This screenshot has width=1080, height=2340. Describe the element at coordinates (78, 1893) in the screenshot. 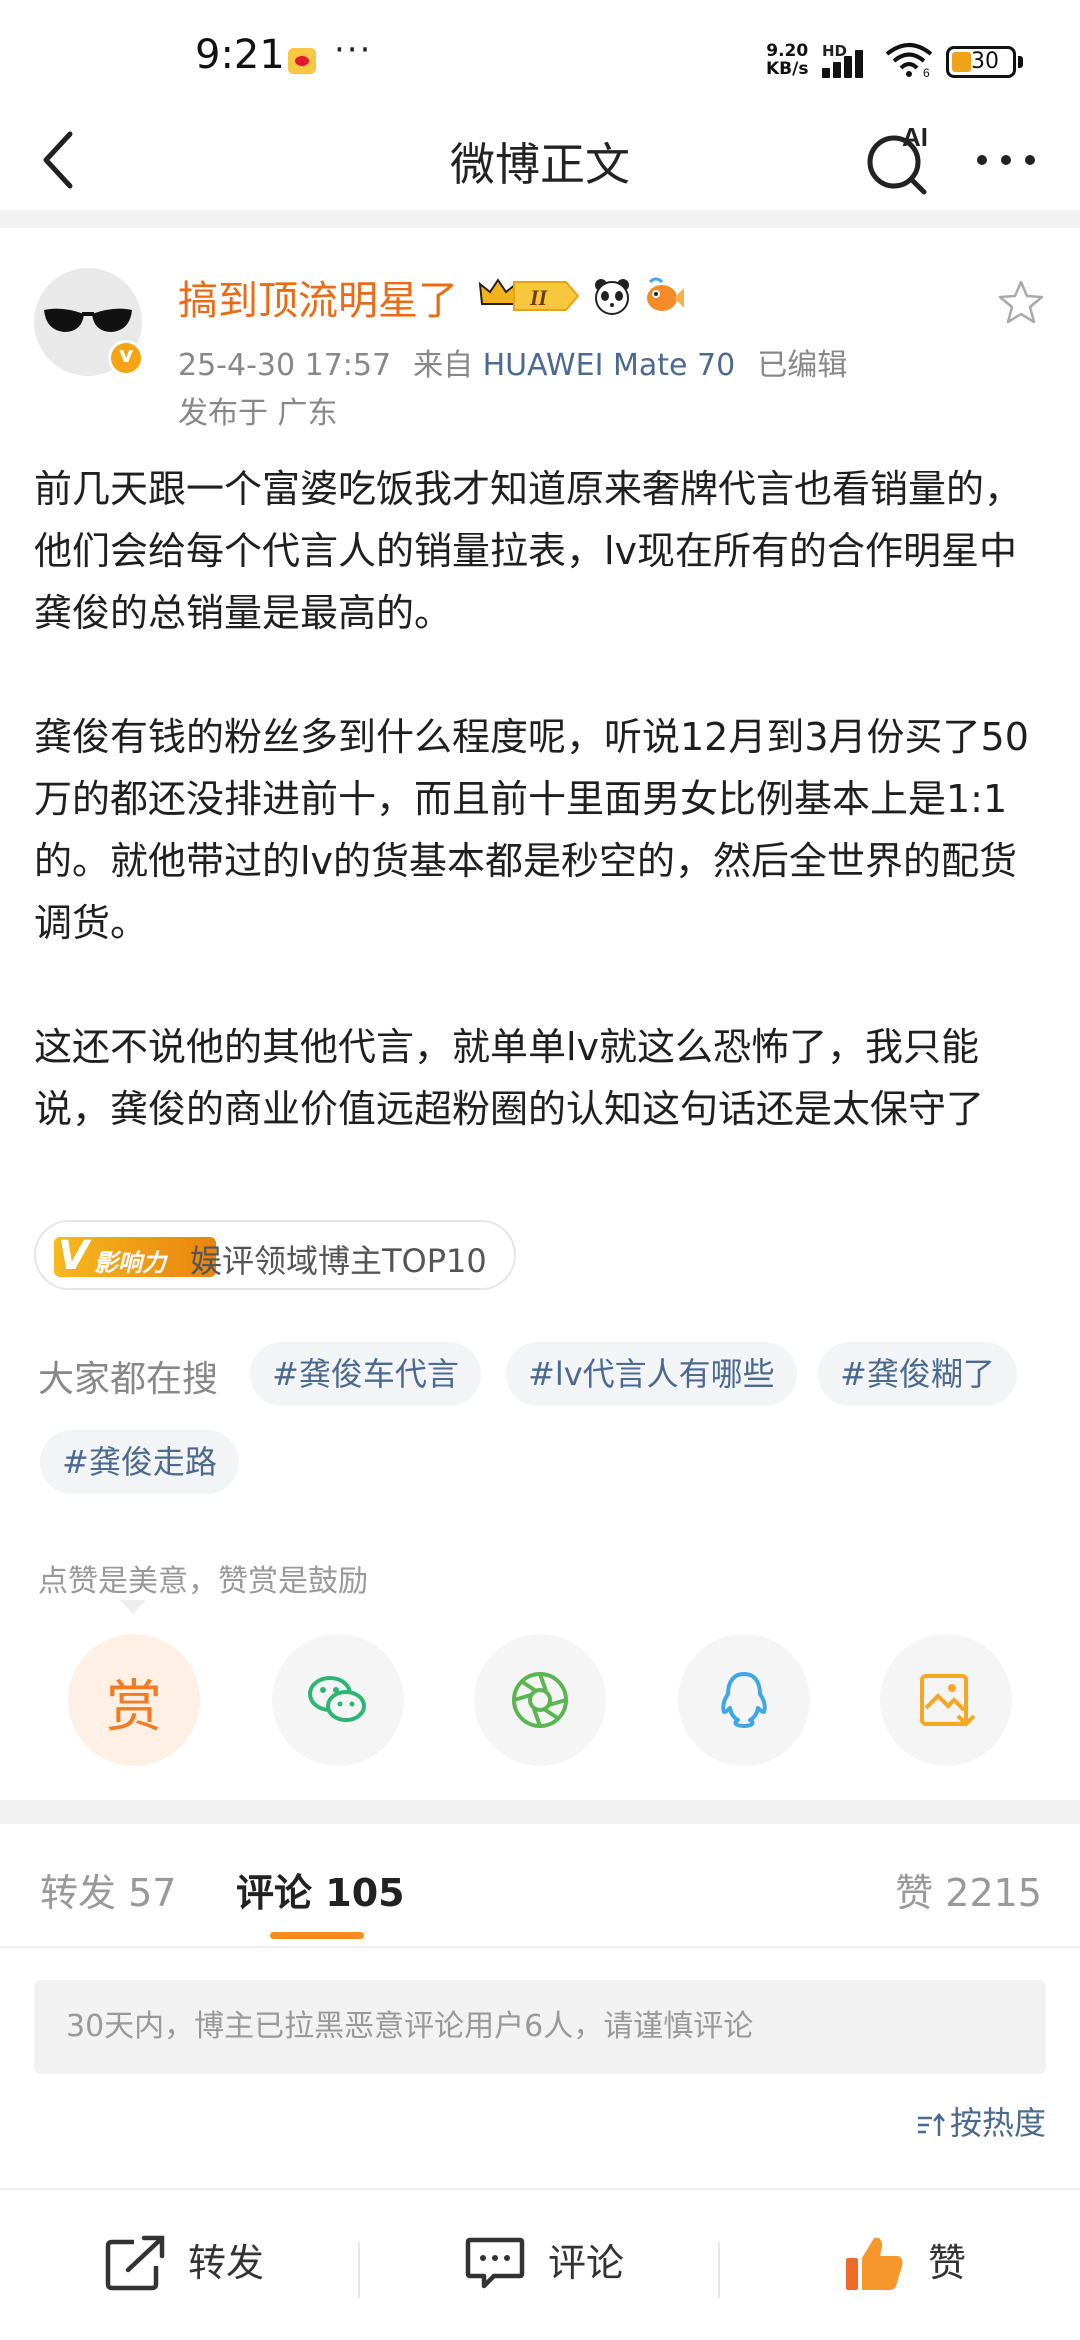

I see `tab-reposts-label: 转发` at that location.